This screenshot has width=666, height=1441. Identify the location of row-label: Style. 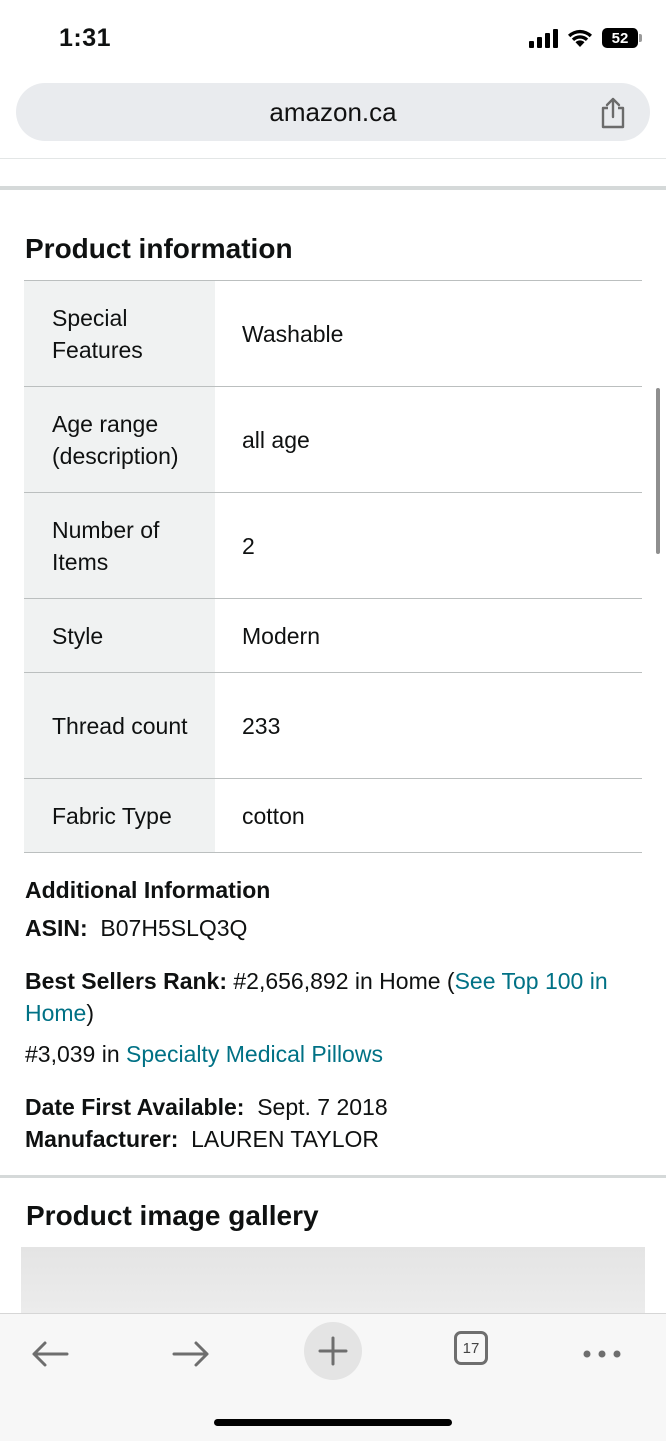
(119, 635).